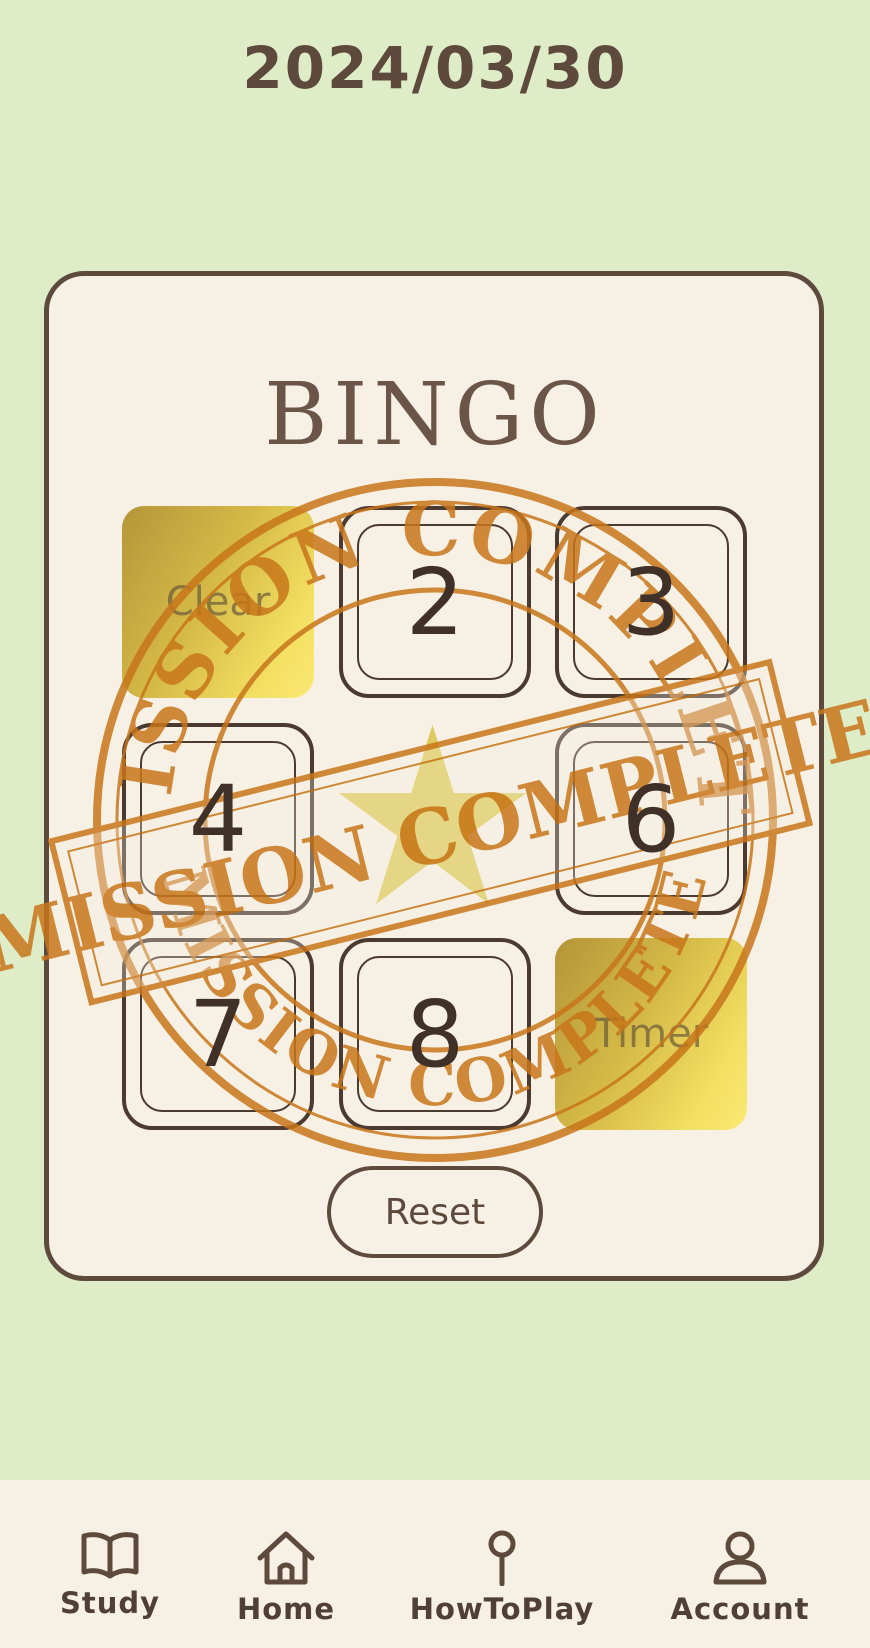 The width and height of the screenshot is (870, 1648). Describe the element at coordinates (286, 1609) in the screenshot. I see `nav-home-label: Home` at that location.